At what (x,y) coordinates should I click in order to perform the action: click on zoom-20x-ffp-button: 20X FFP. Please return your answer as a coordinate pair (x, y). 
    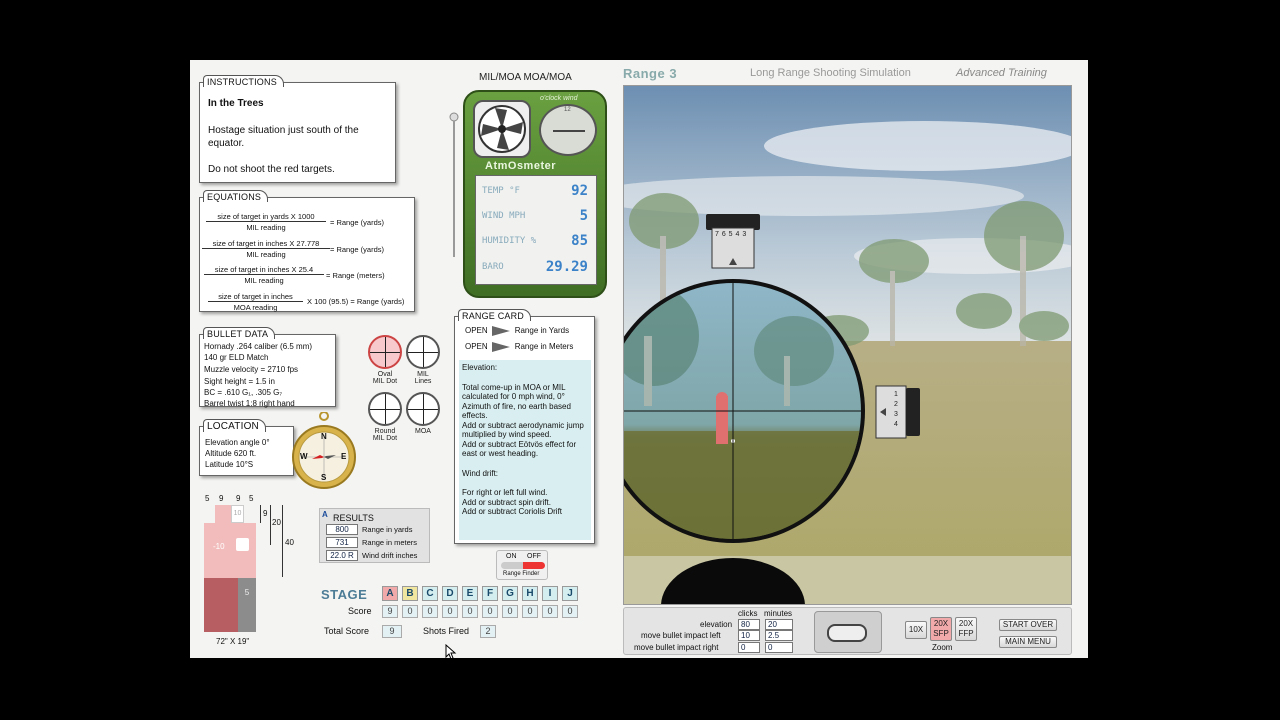
    Looking at the image, I should click on (966, 629).